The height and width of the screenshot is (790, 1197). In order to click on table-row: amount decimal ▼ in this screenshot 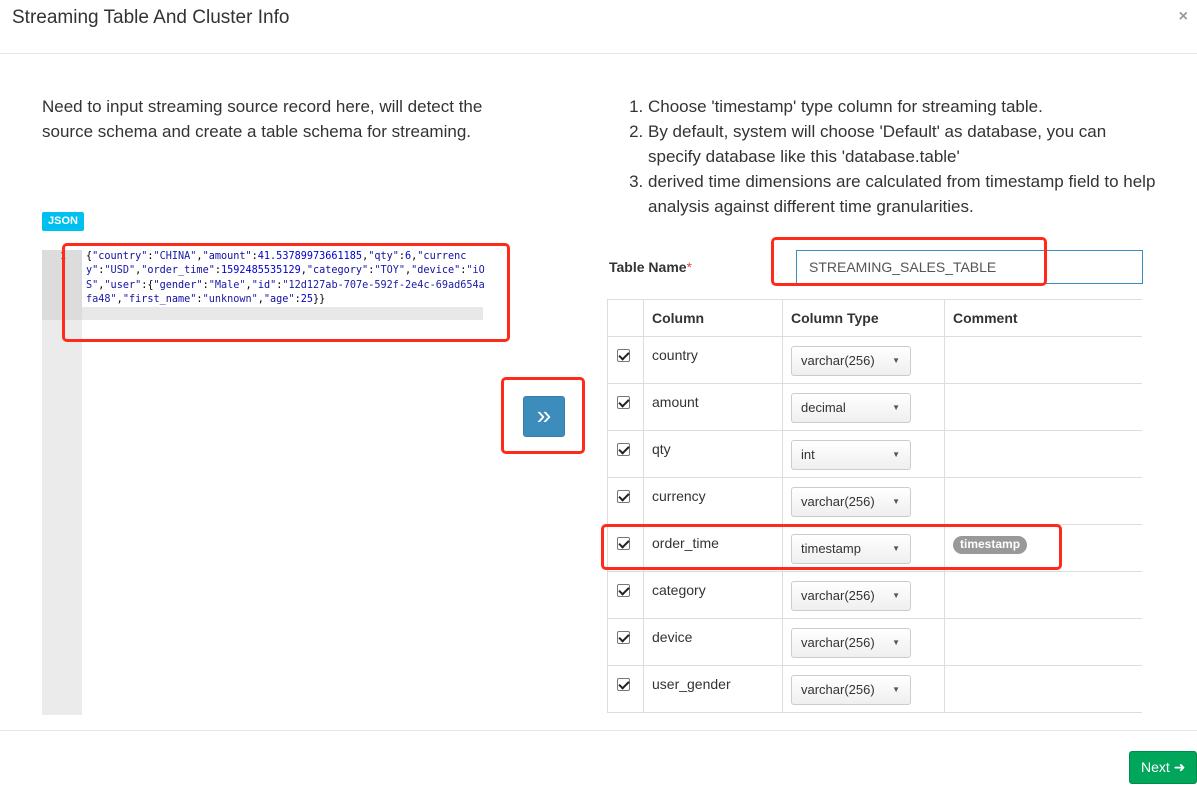, I will do `click(874, 407)`.